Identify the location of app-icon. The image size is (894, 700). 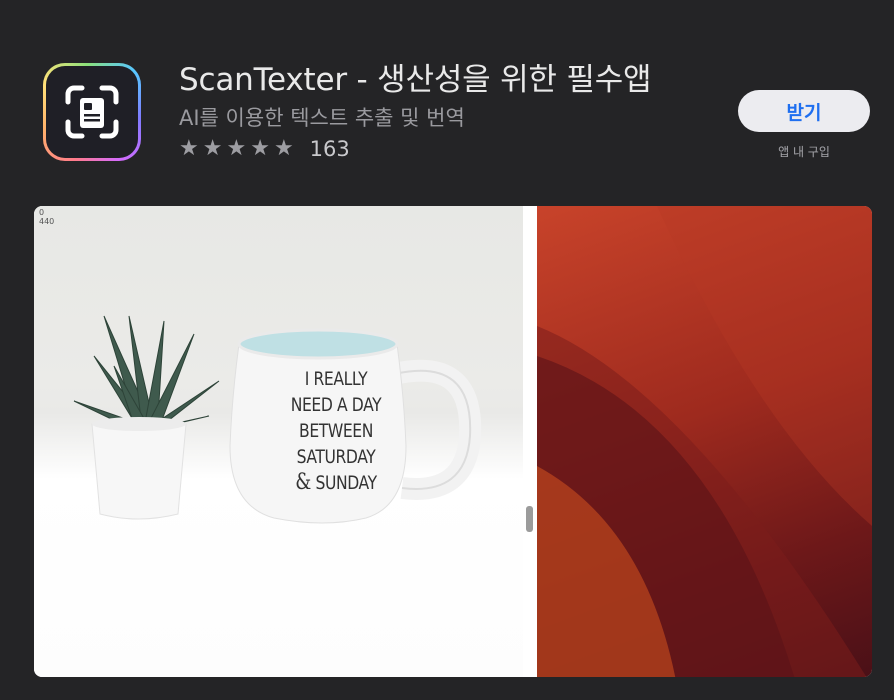
(92, 112).